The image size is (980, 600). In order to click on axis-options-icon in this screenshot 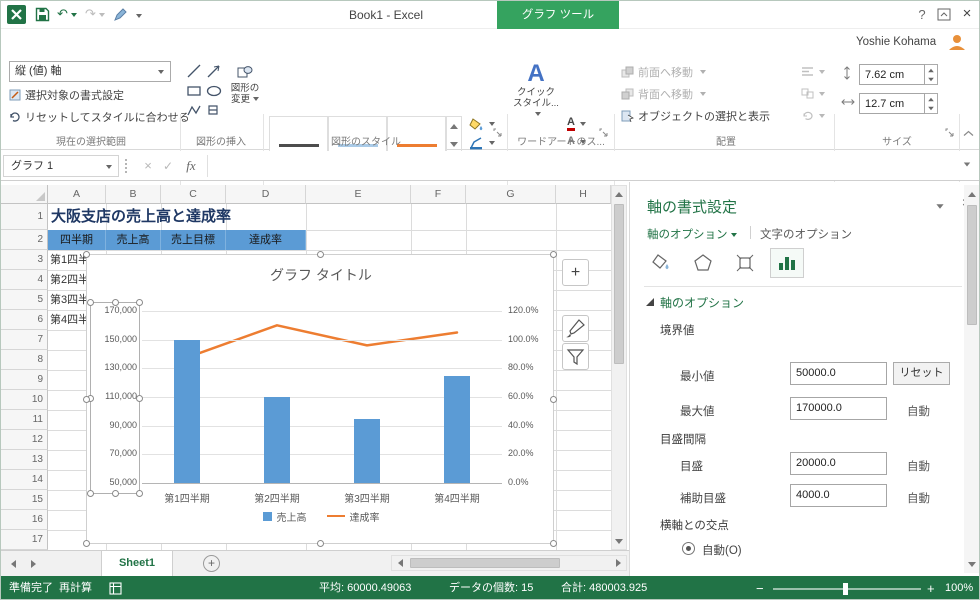, I will do `click(787, 263)`.